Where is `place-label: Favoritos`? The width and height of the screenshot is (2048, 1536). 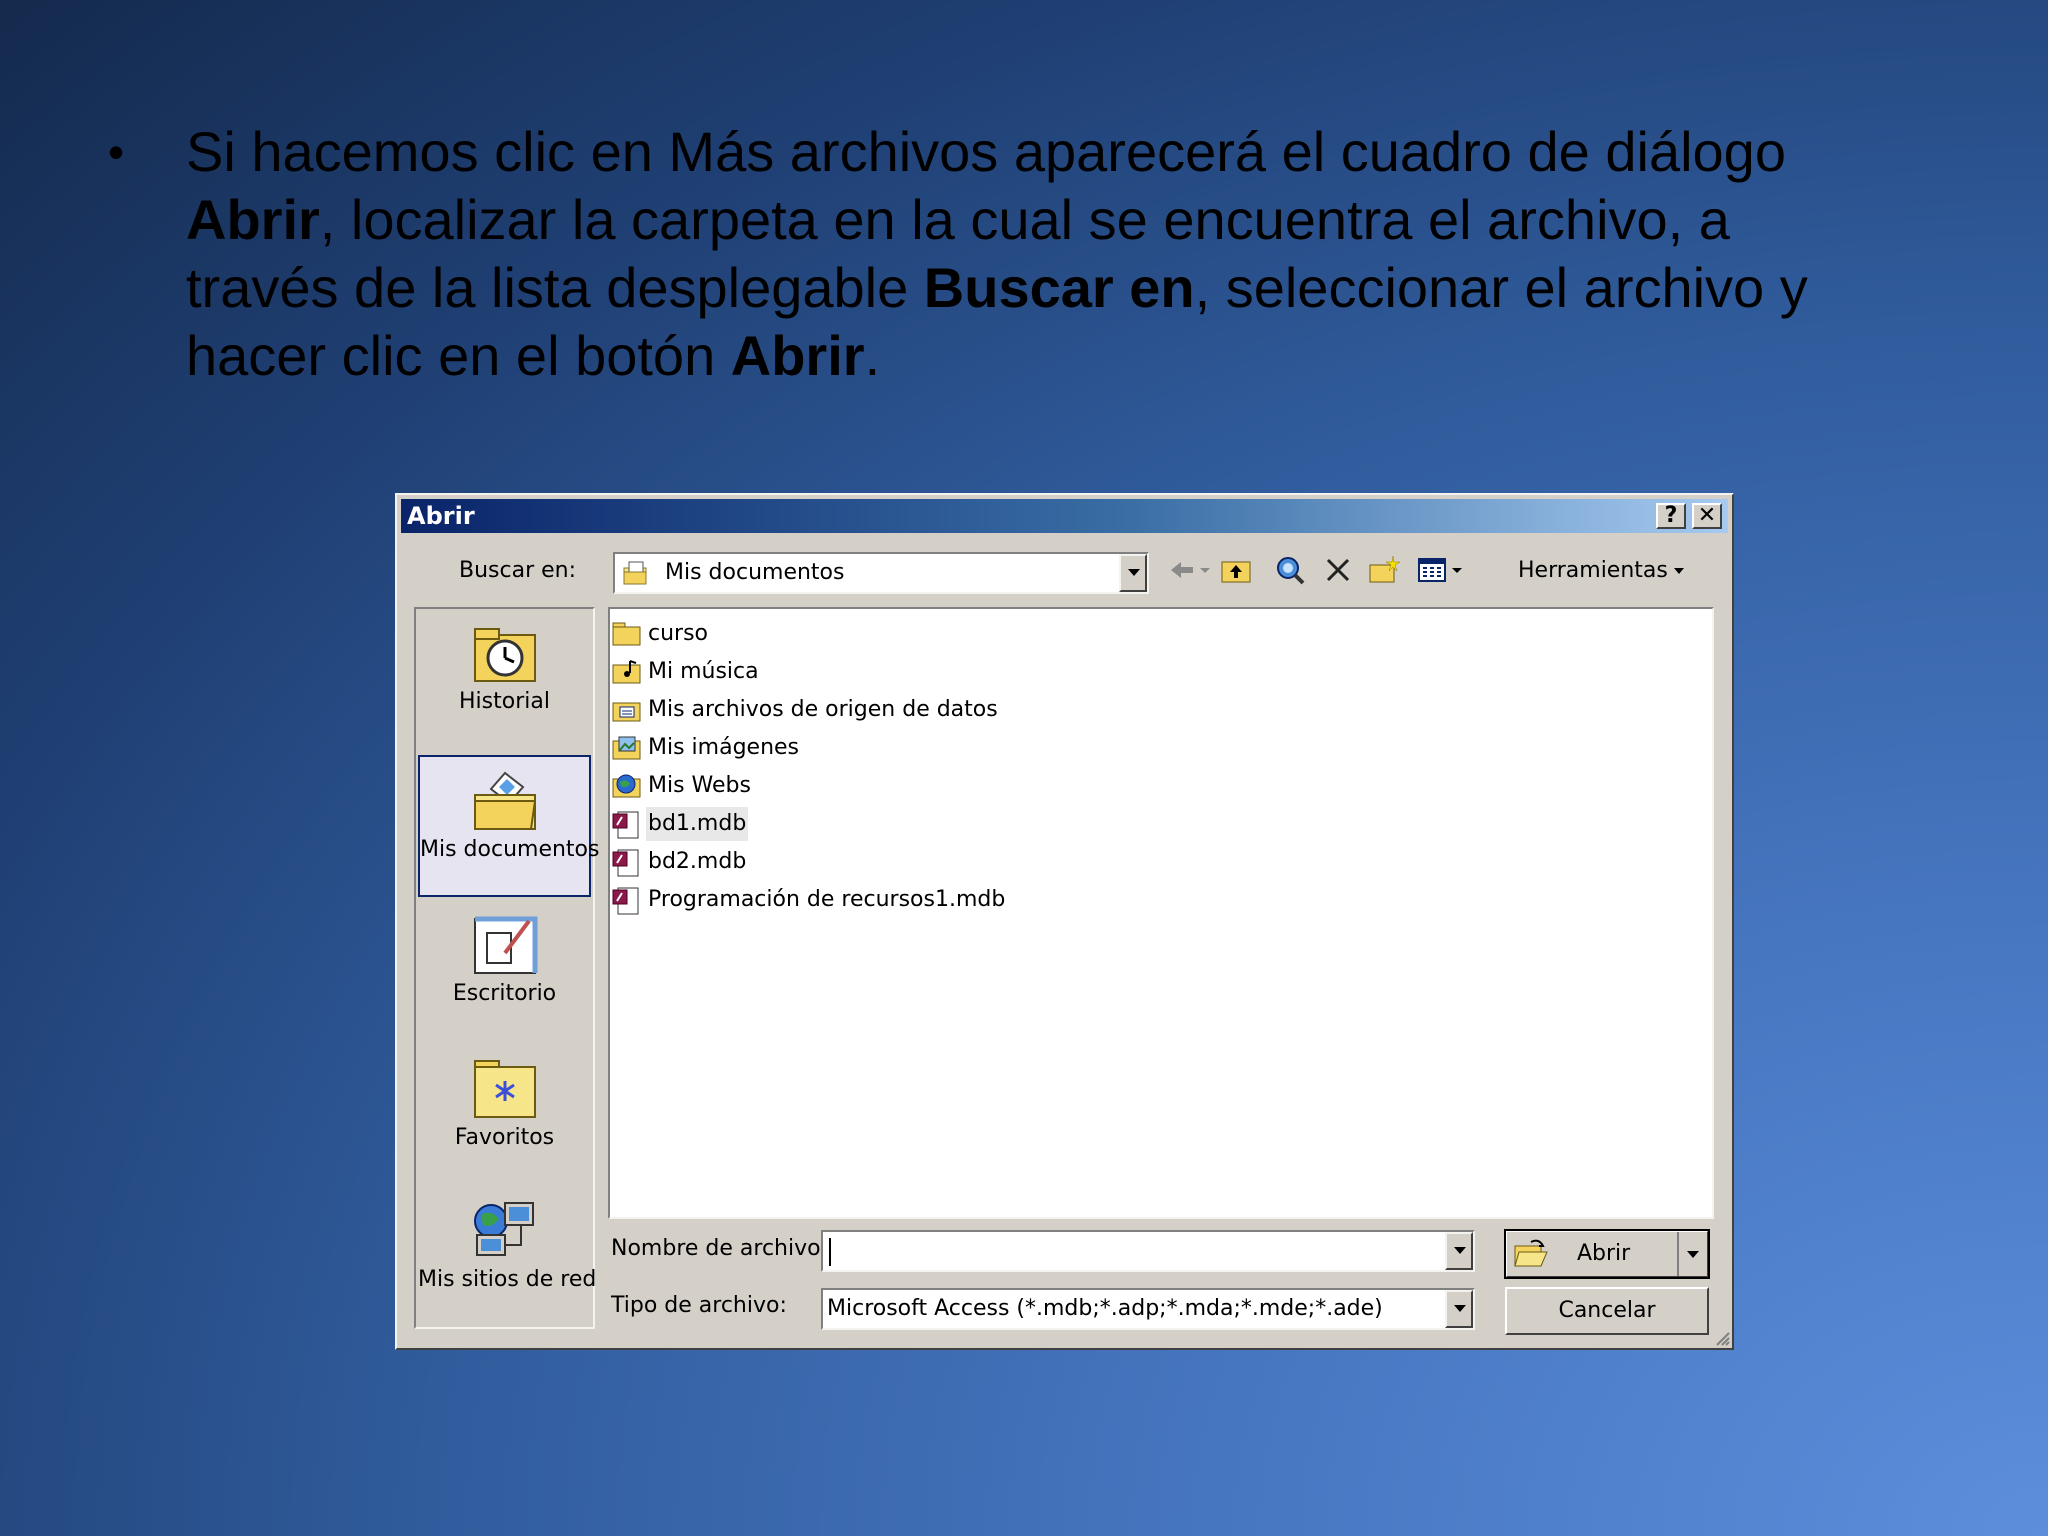 place-label: Favoritos is located at coordinates (504, 1137).